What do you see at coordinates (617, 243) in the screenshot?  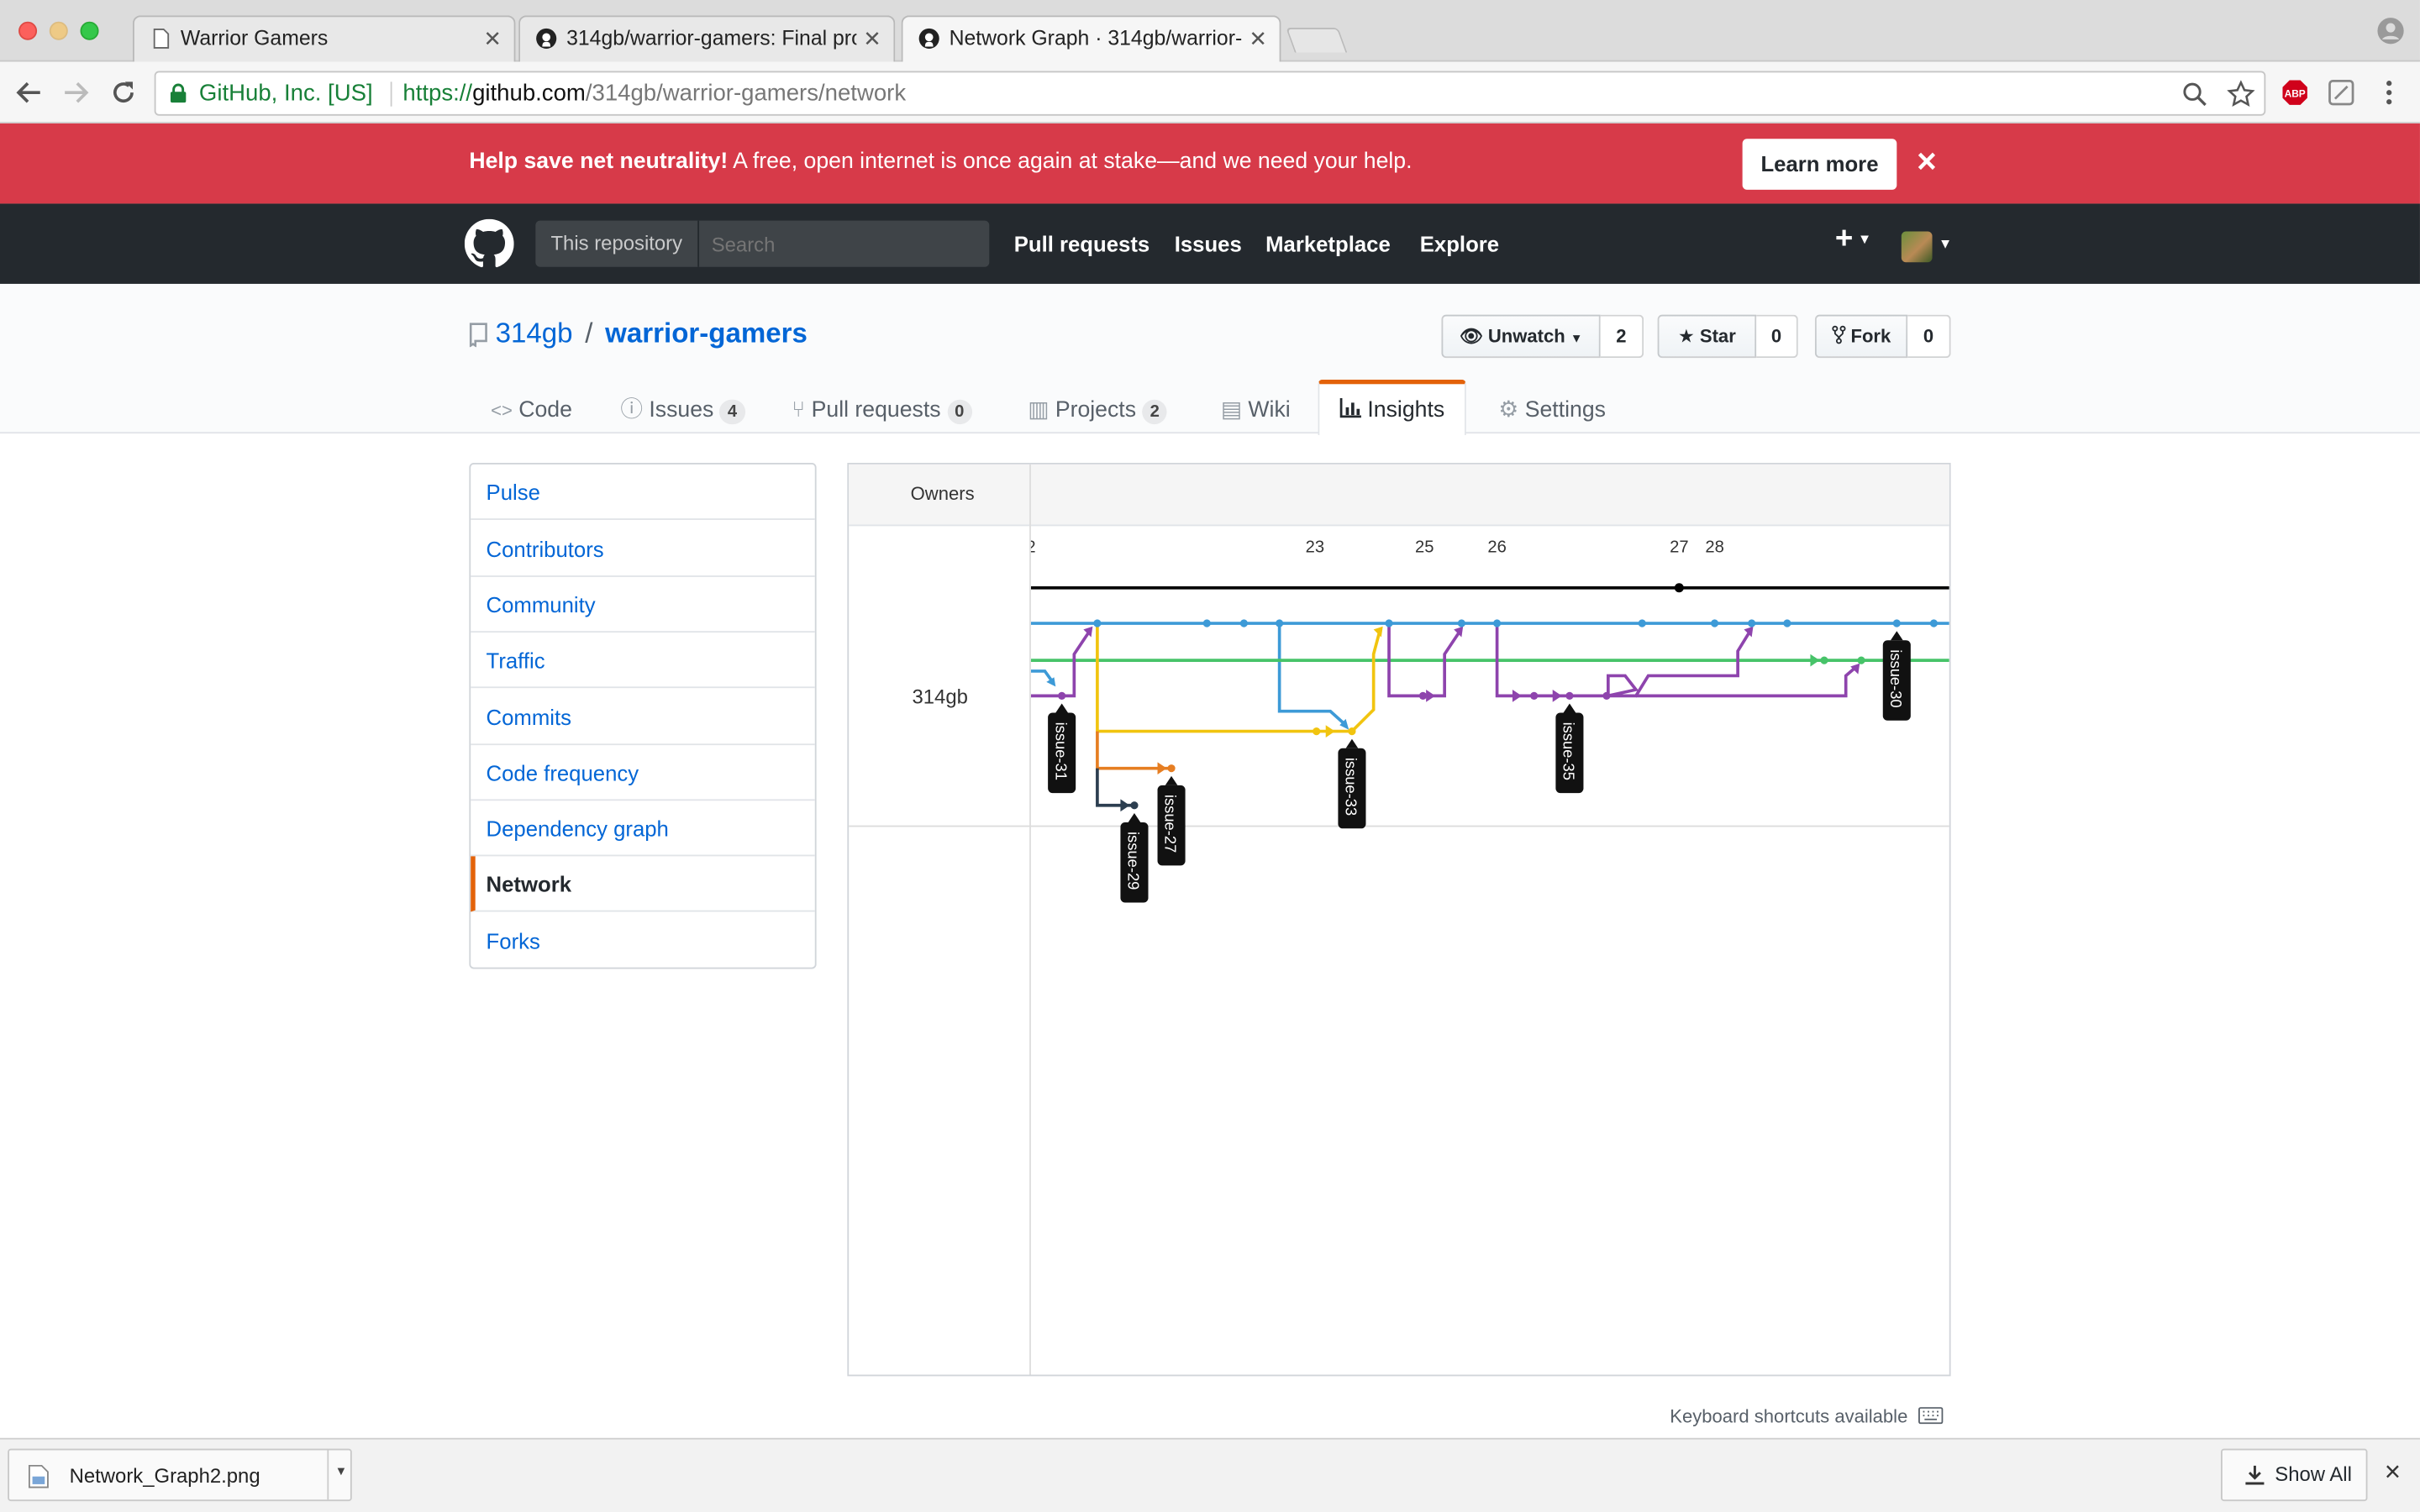 I see `search-scope: This repository` at bounding box center [617, 243].